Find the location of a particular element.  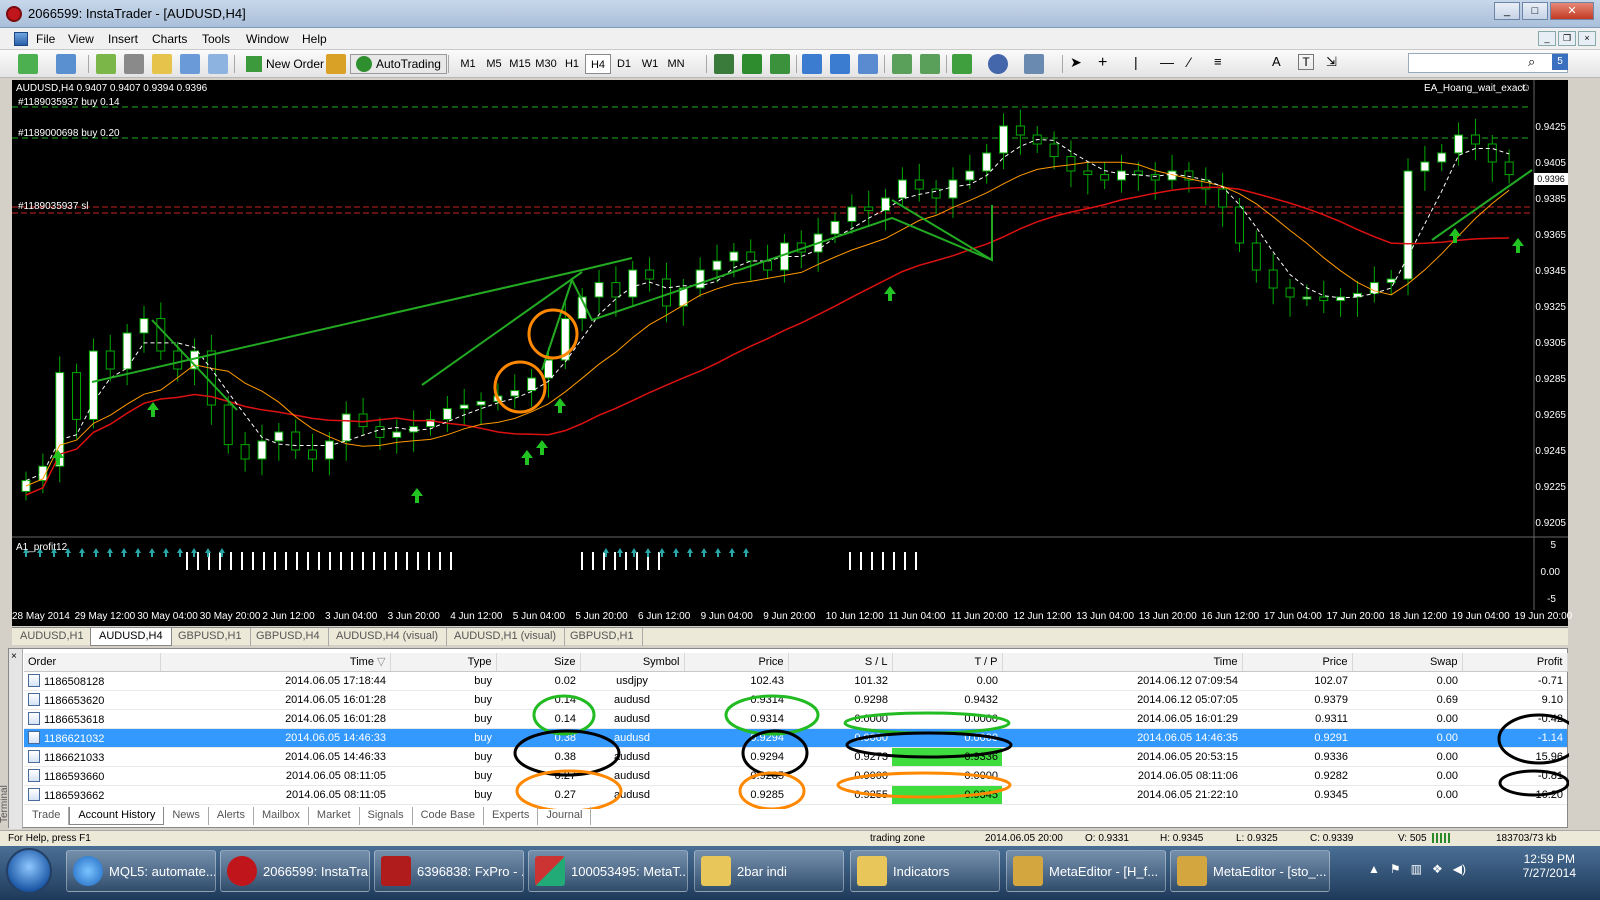

timeframe-h1: H1 is located at coordinates (572, 64).